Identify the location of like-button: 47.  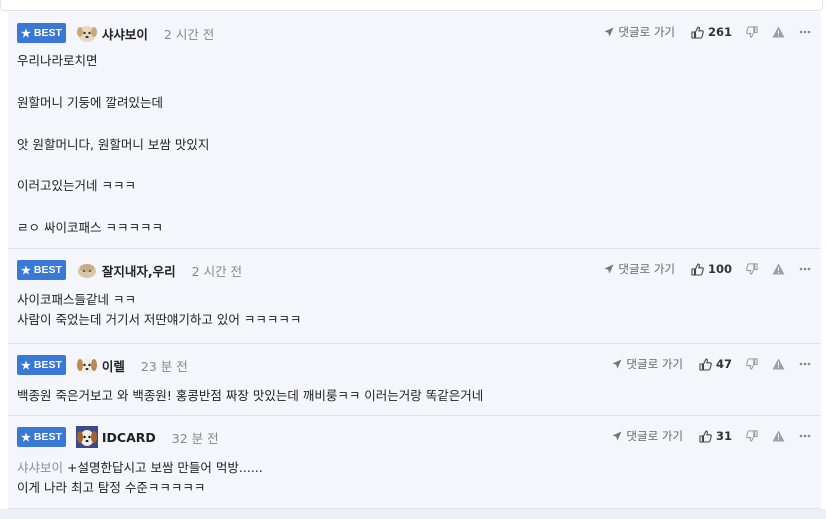
(715, 364).